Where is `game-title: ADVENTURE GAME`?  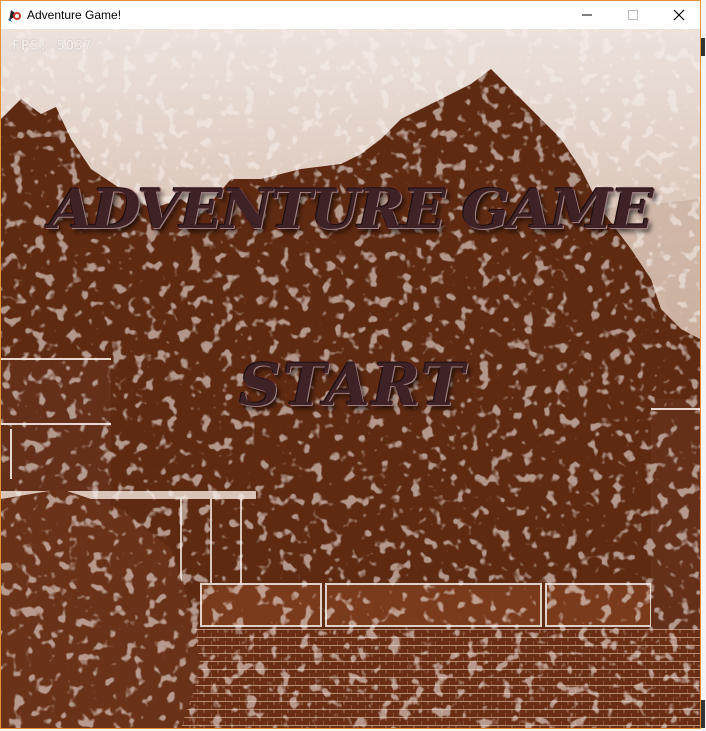 game-title: ADVENTURE GAME is located at coordinates (351, 209).